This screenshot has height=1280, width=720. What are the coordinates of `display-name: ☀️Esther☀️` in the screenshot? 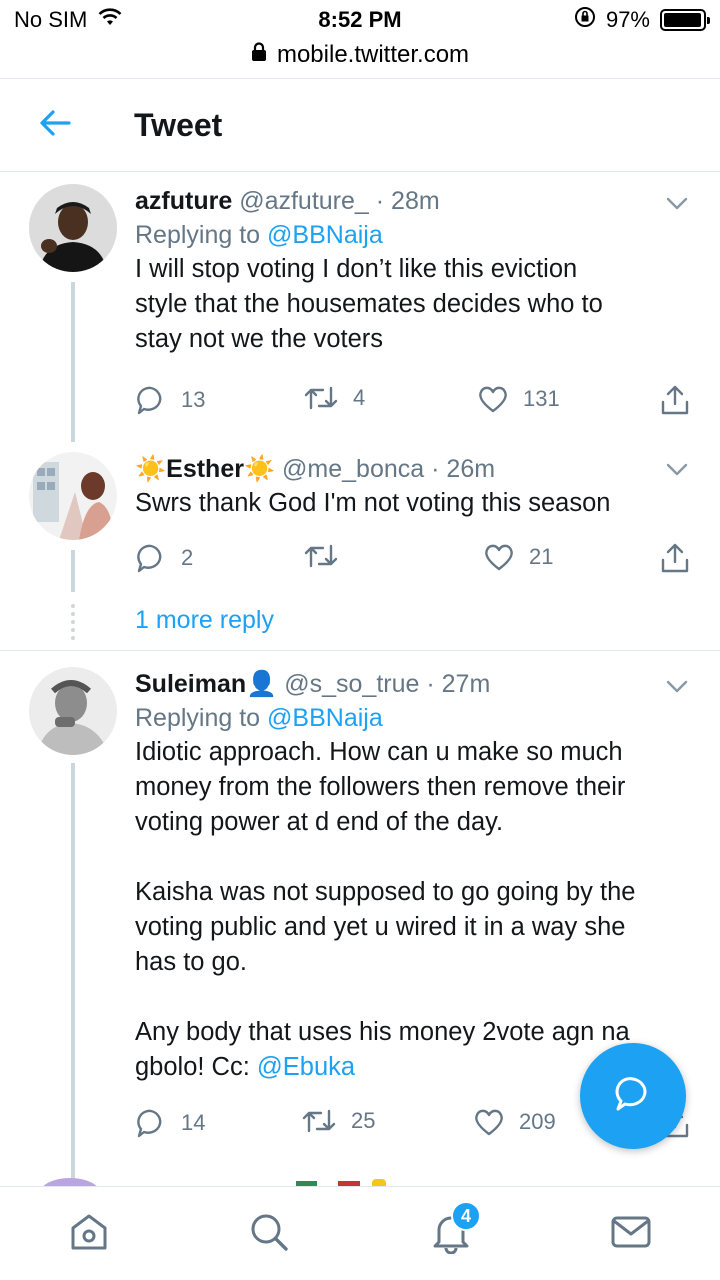 It's located at (208, 469).